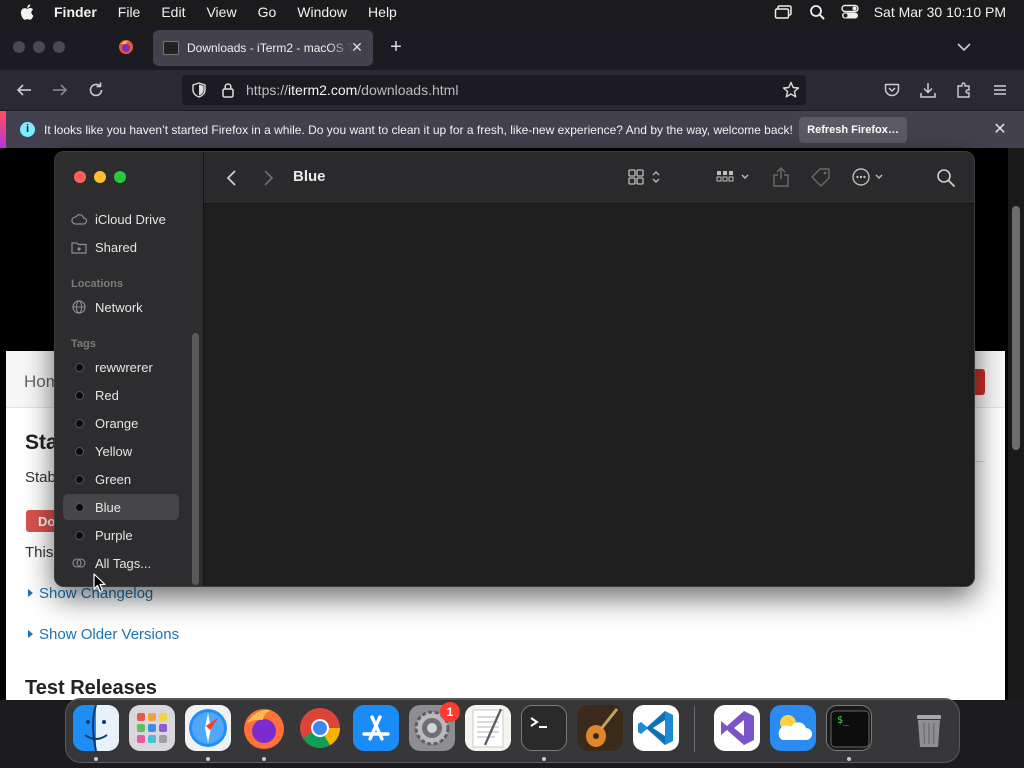 This screenshot has width=1024, height=768. What do you see at coordinates (656, 728) in the screenshot?
I see `dock-vscode-icon` at bounding box center [656, 728].